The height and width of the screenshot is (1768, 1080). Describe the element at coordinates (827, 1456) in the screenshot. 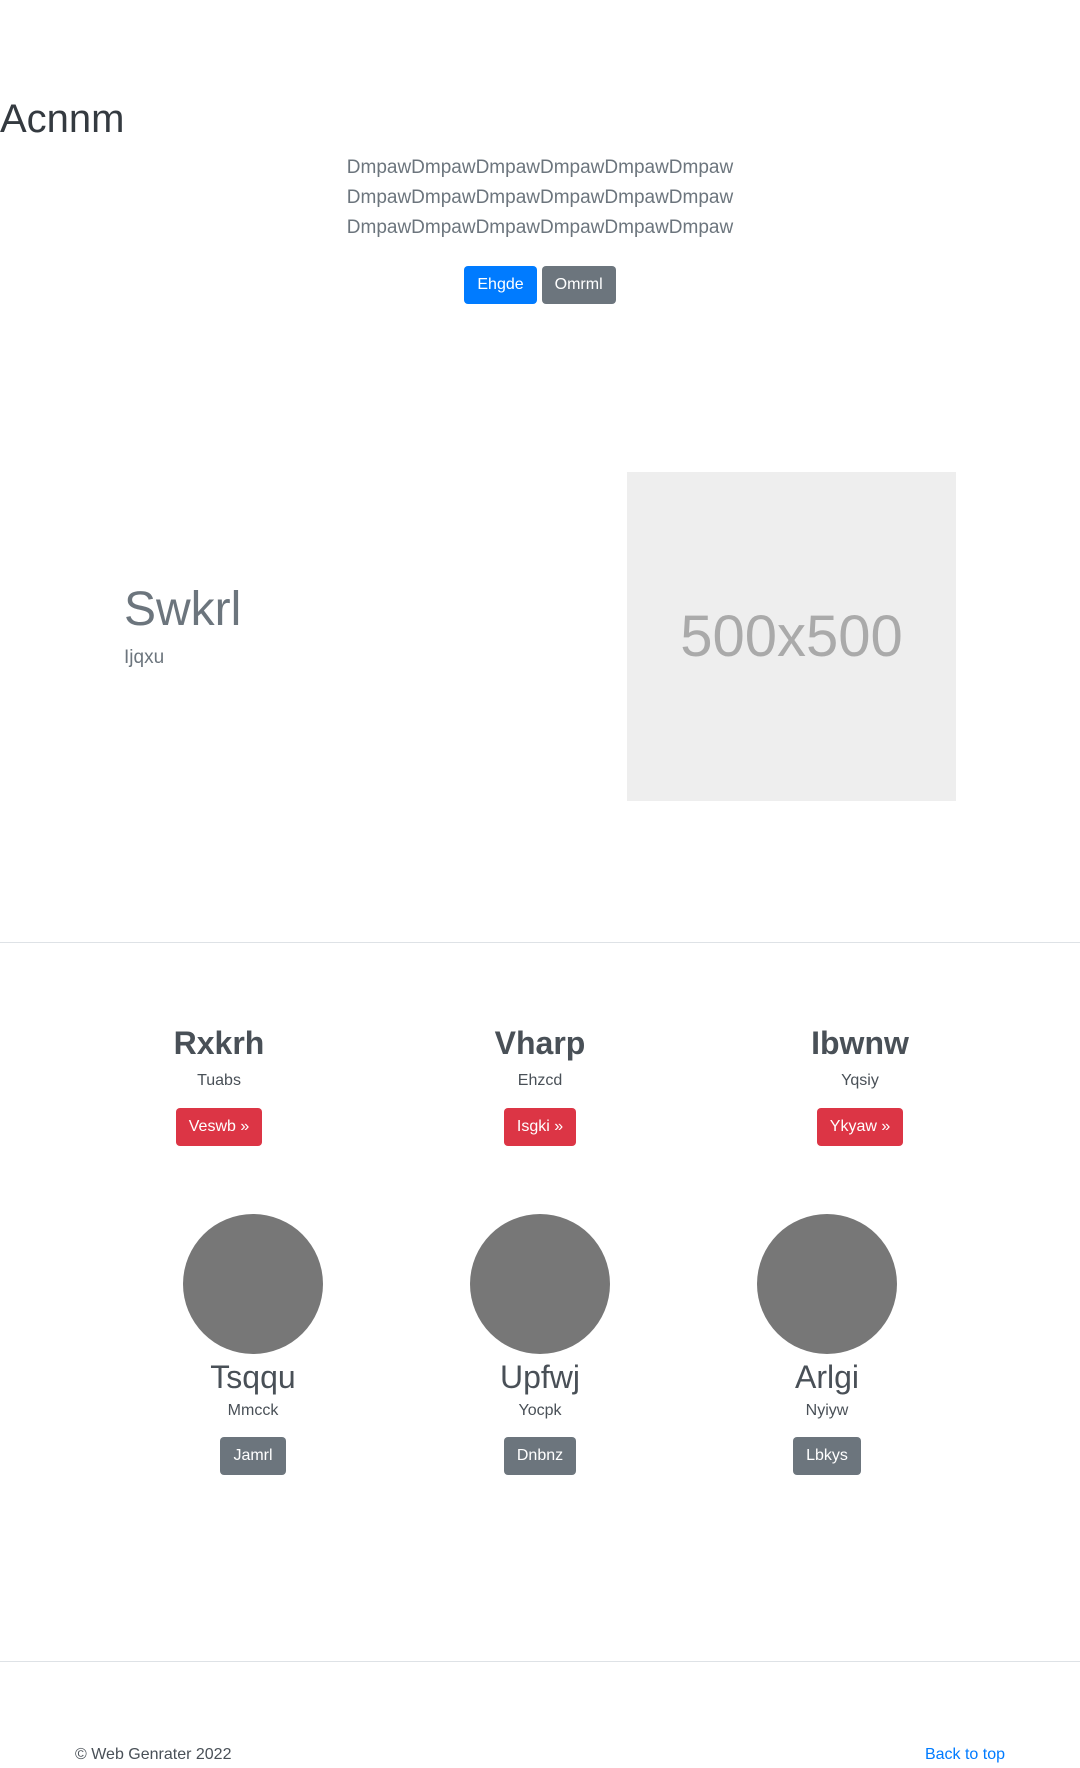

I see `circle-column-button: Lbkys` at that location.